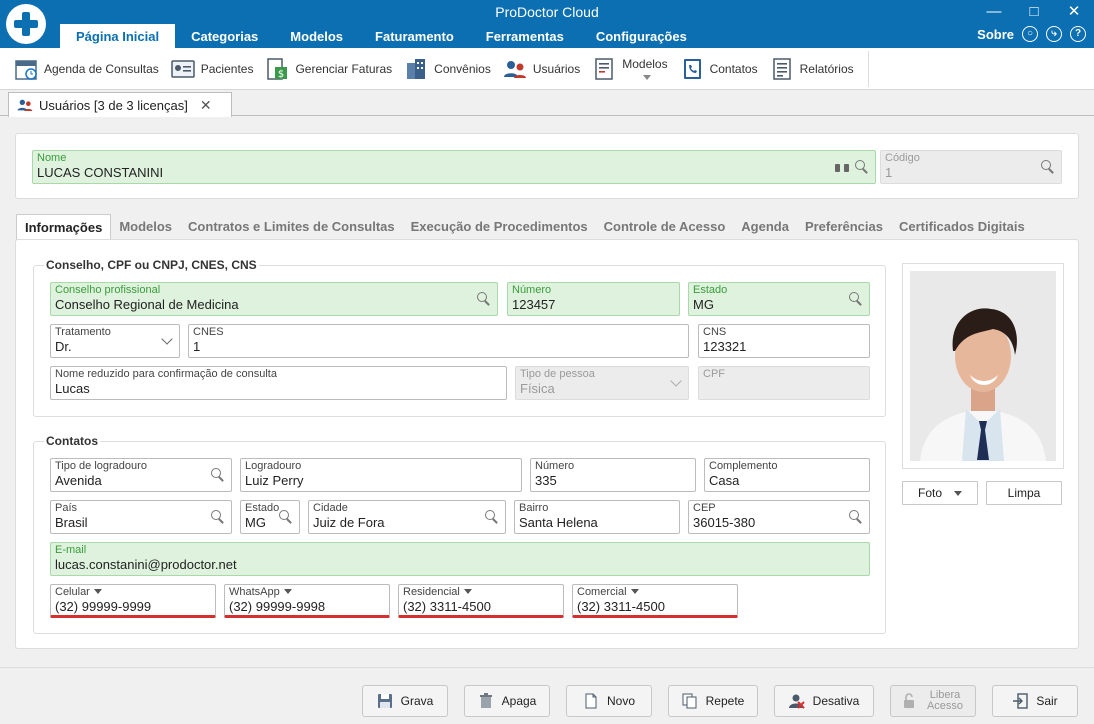  What do you see at coordinates (141, 517) in the screenshot?
I see `pais-field: País Brasil` at bounding box center [141, 517].